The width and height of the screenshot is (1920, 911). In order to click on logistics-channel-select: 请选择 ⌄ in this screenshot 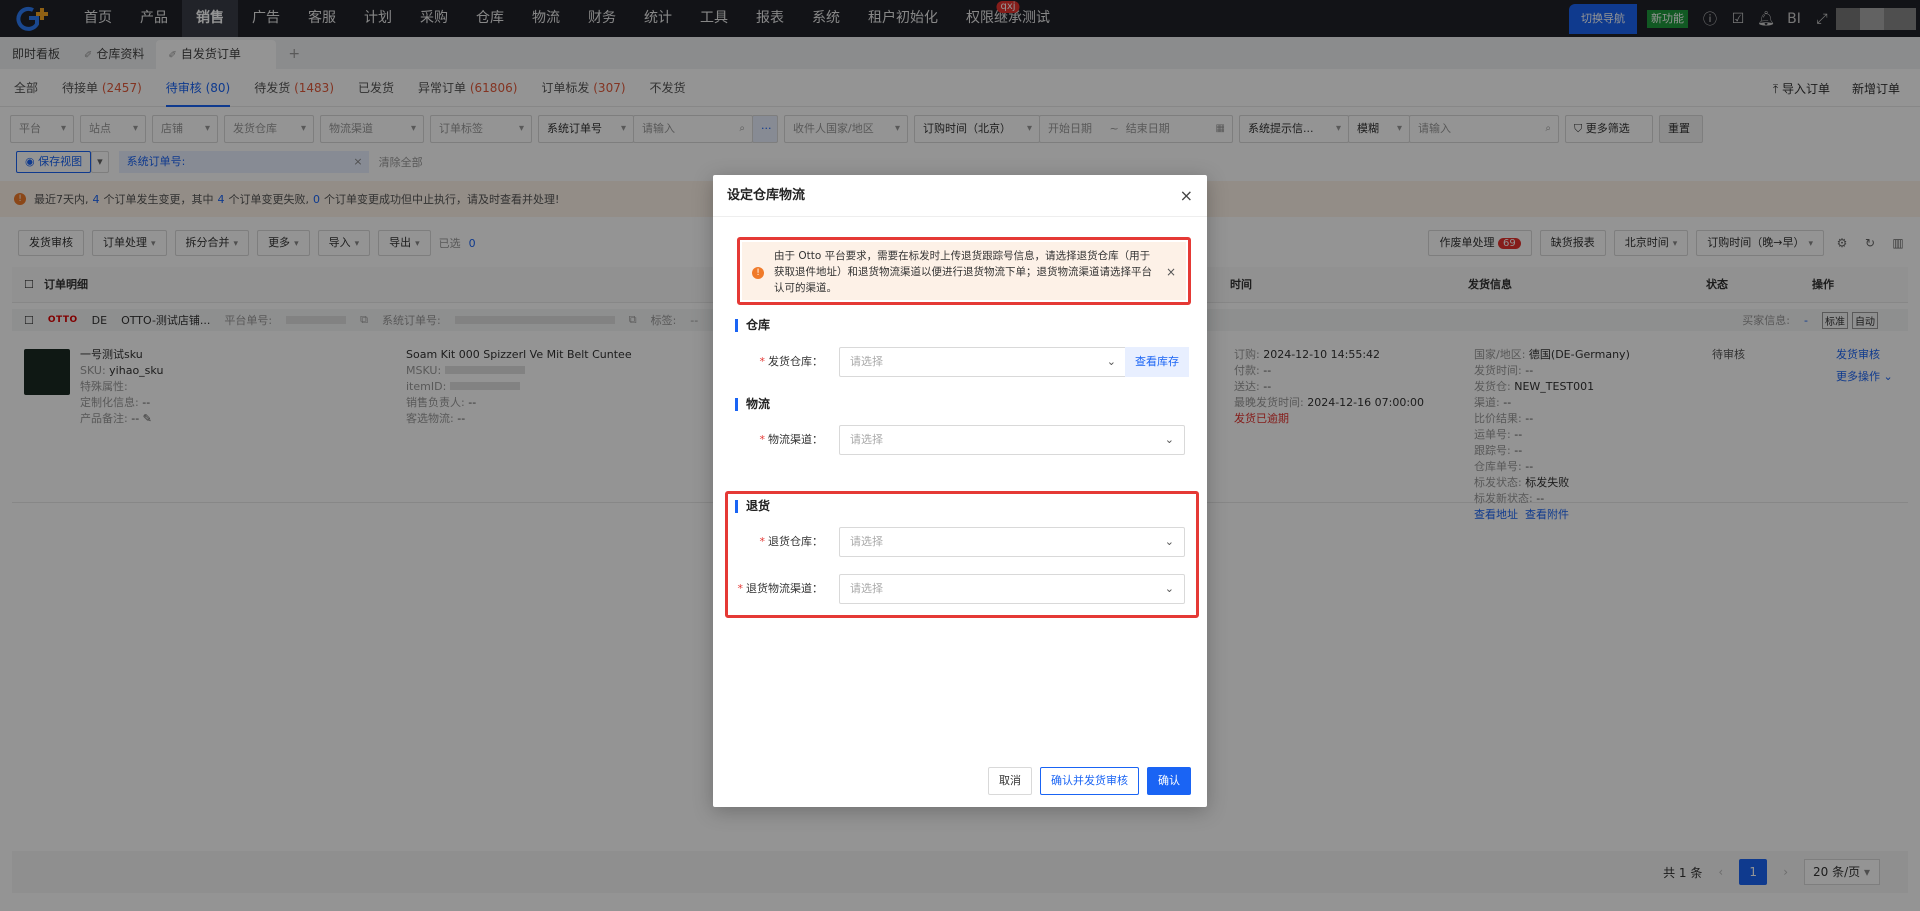, I will do `click(1012, 440)`.